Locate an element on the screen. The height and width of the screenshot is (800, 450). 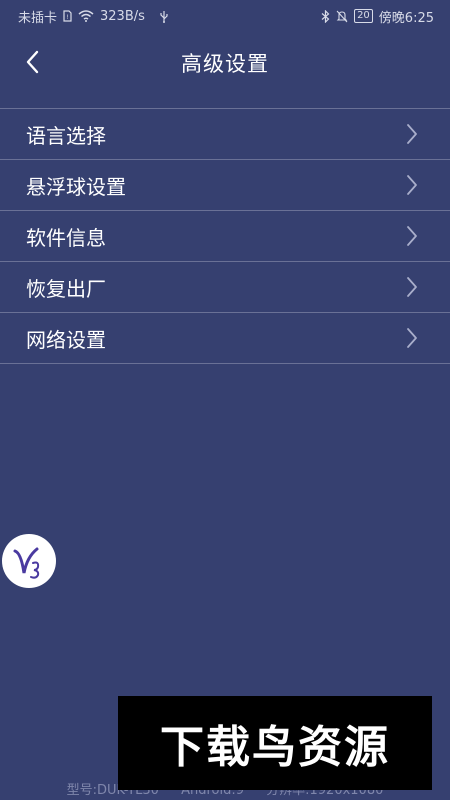
usb-icon is located at coordinates (164, 16).